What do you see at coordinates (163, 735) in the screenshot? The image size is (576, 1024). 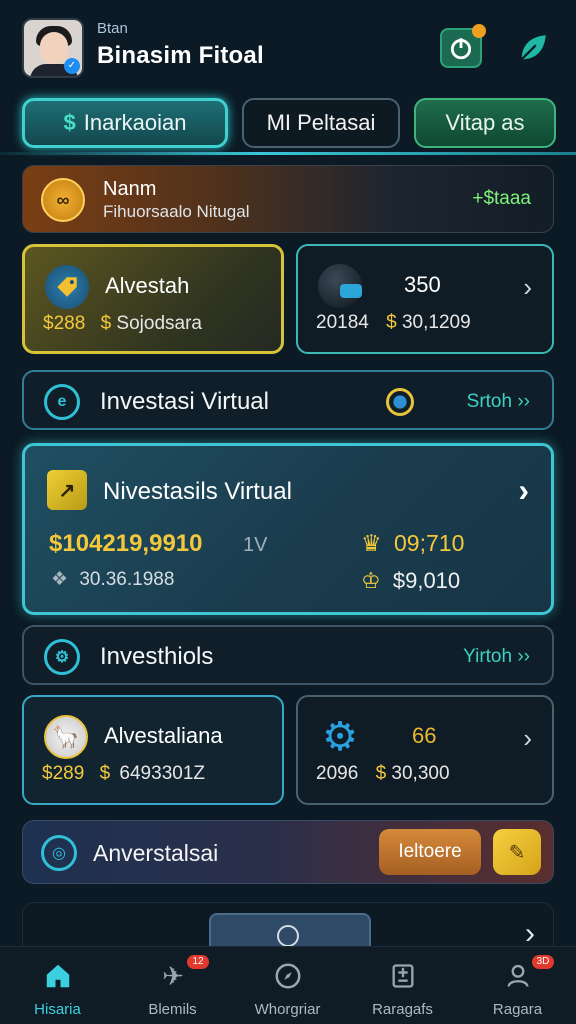 I see `card-title: Alvestaliana` at bounding box center [163, 735].